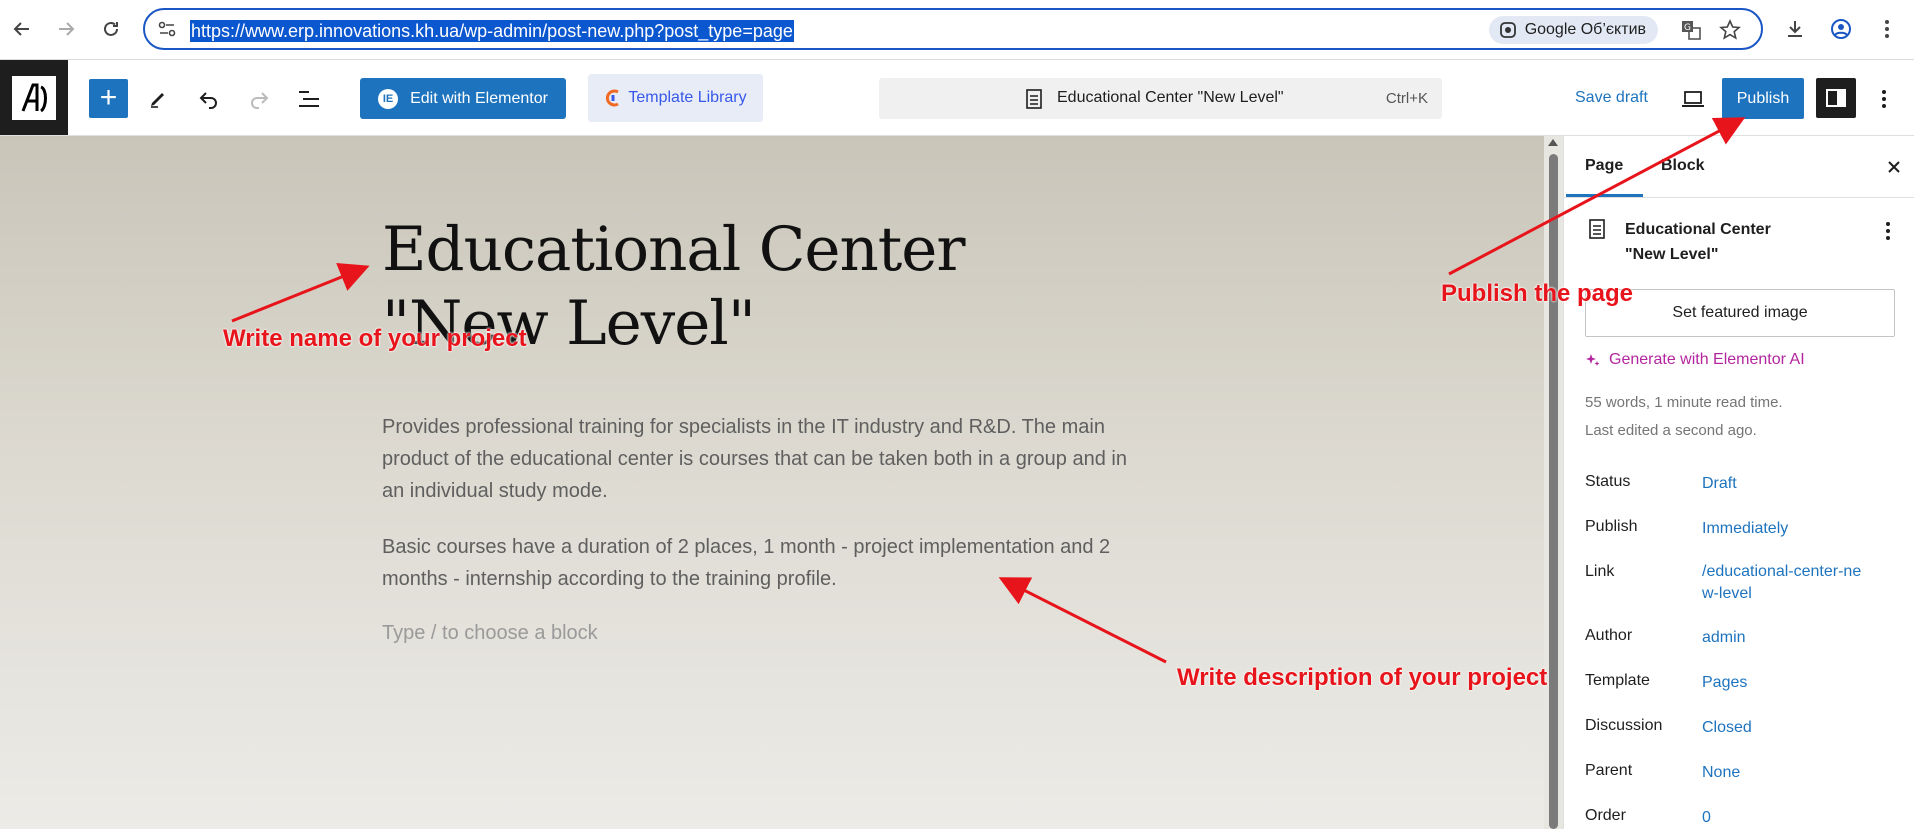  I want to click on discussion-value: Closed, so click(1787, 728).